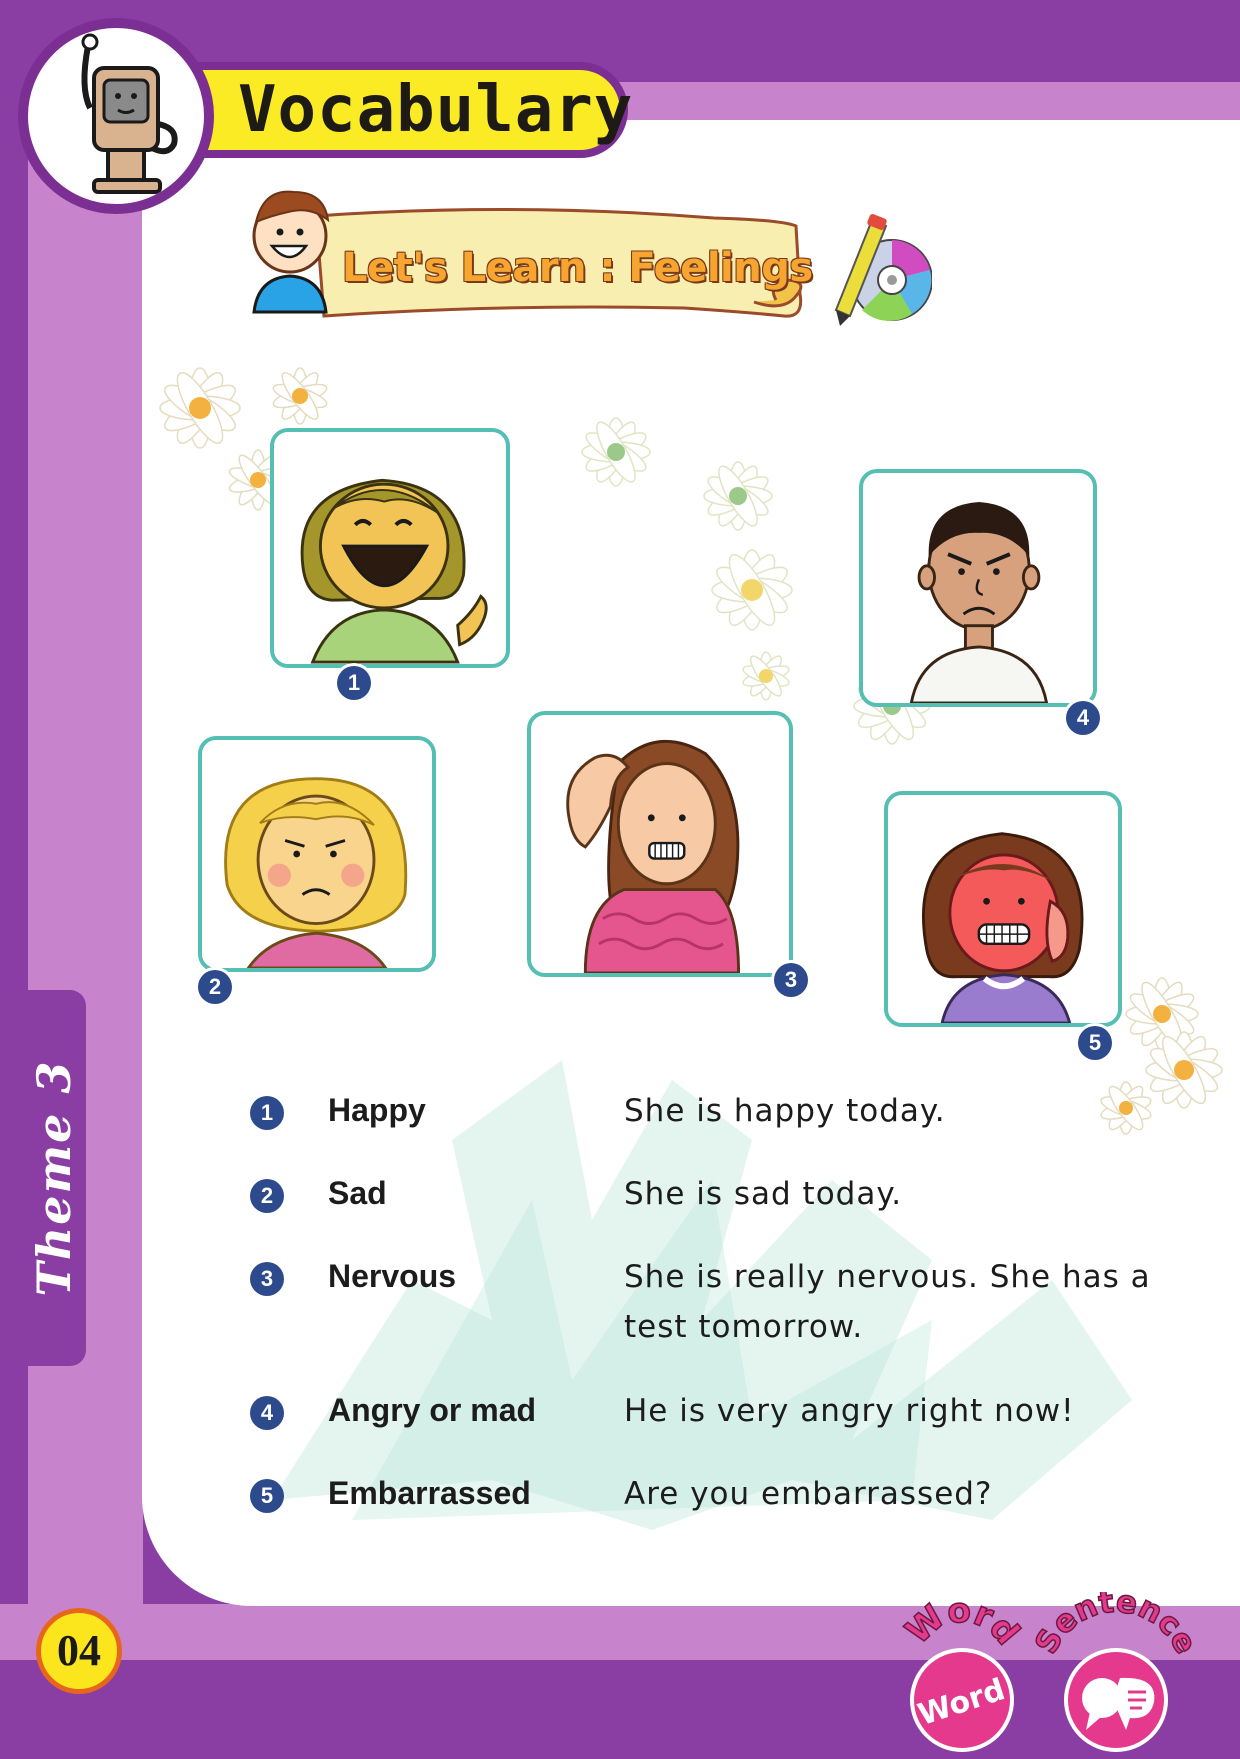 The height and width of the screenshot is (1759, 1240). I want to click on picture-card-angry, so click(978, 588).